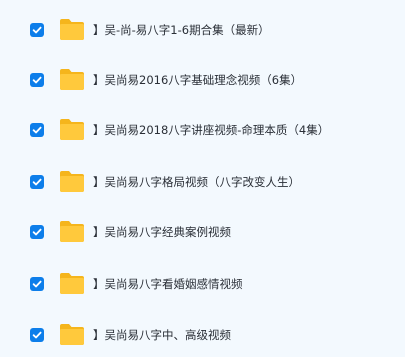 This screenshot has height=357, width=405. I want to click on file-row: 】吴-尚-易八字1-6期合集（最新）, so click(202, 30).